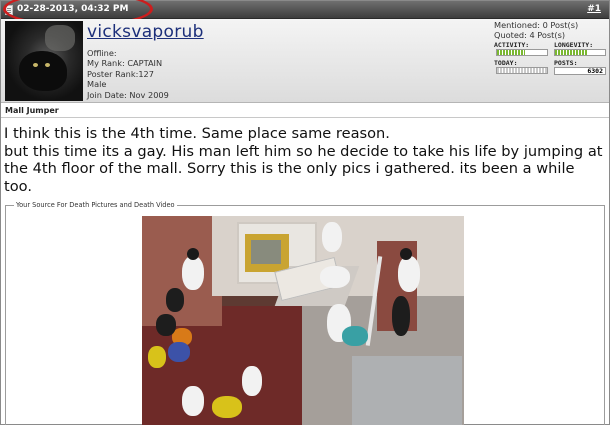 This screenshot has height=425, width=610. I want to click on today-label: TODAY:, so click(506, 63).